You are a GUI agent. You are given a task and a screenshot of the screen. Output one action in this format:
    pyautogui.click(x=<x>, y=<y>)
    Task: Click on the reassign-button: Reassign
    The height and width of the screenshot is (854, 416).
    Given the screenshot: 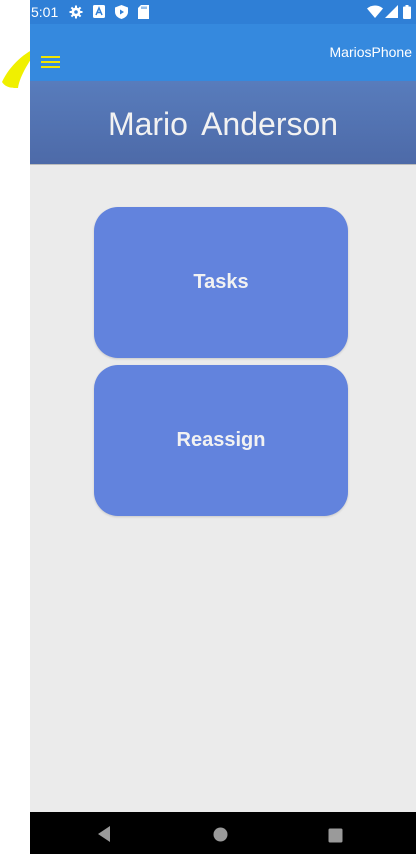 What is the action you would take?
    pyautogui.click(x=221, y=440)
    